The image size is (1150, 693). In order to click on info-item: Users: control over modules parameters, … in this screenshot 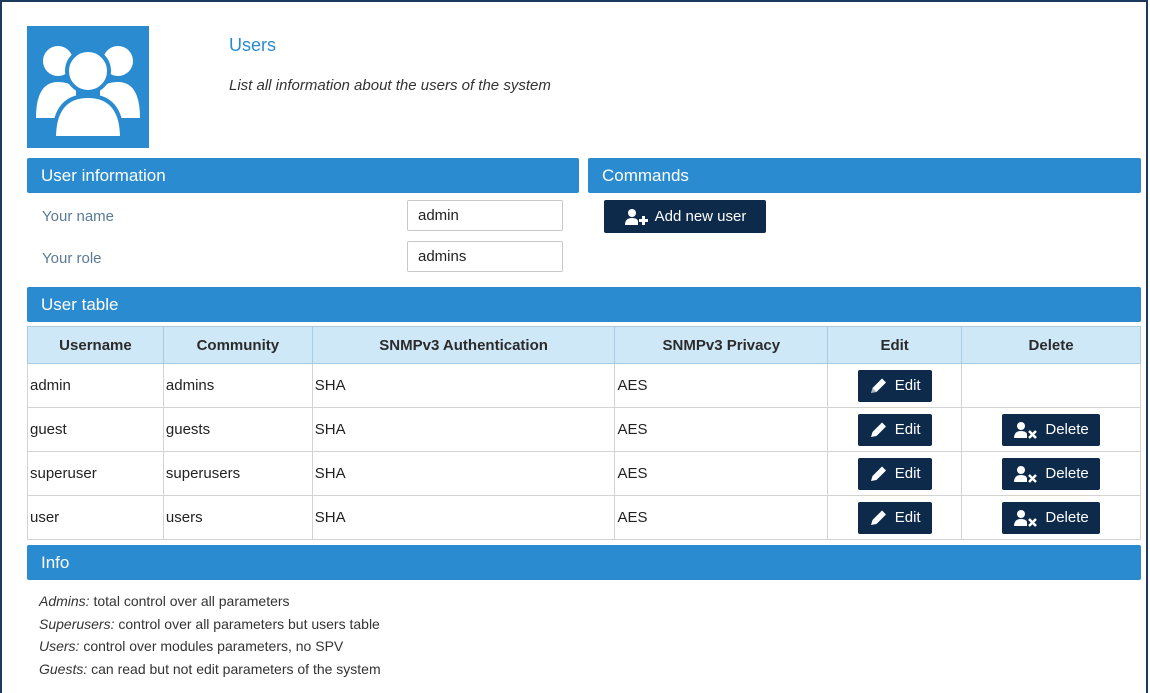, I will do `click(210, 646)`.